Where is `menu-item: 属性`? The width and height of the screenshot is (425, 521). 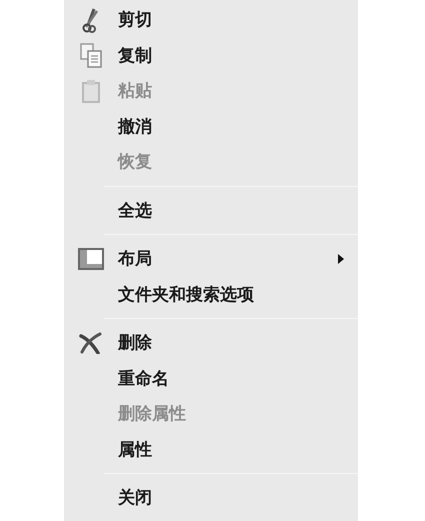 menu-item: 属性 is located at coordinates (238, 449).